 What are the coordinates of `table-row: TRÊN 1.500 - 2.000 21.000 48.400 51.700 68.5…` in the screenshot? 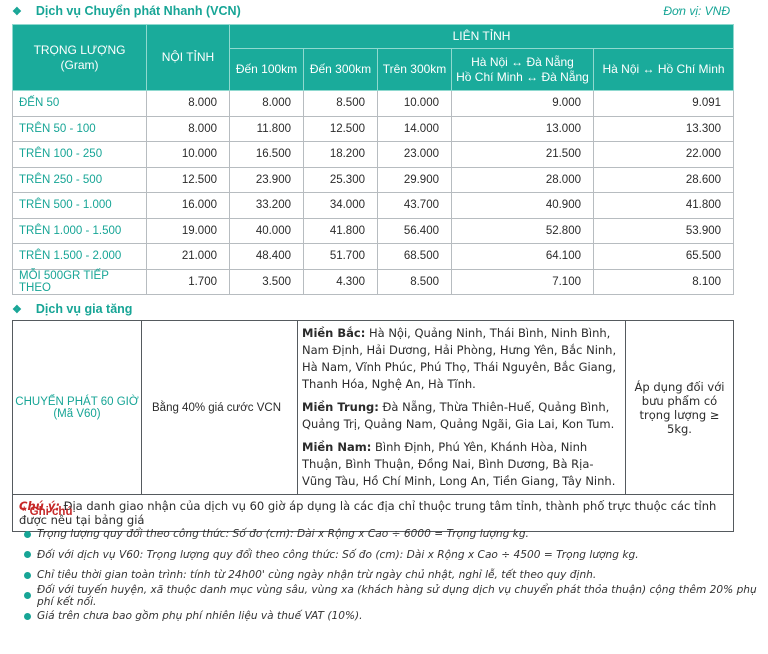 It's located at (373, 256).